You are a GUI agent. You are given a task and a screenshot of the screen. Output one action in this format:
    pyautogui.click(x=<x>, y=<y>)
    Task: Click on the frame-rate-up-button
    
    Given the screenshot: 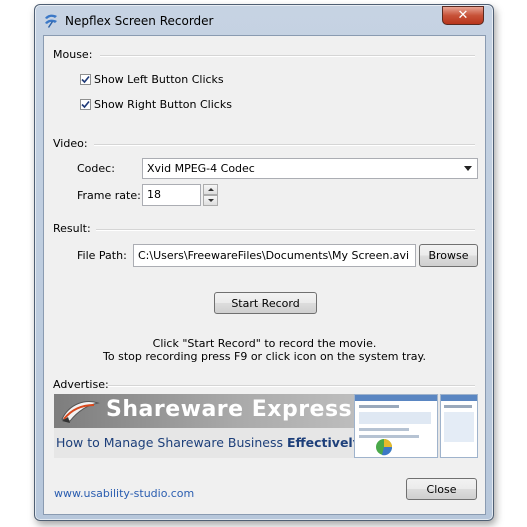 What is the action you would take?
    pyautogui.click(x=210, y=189)
    